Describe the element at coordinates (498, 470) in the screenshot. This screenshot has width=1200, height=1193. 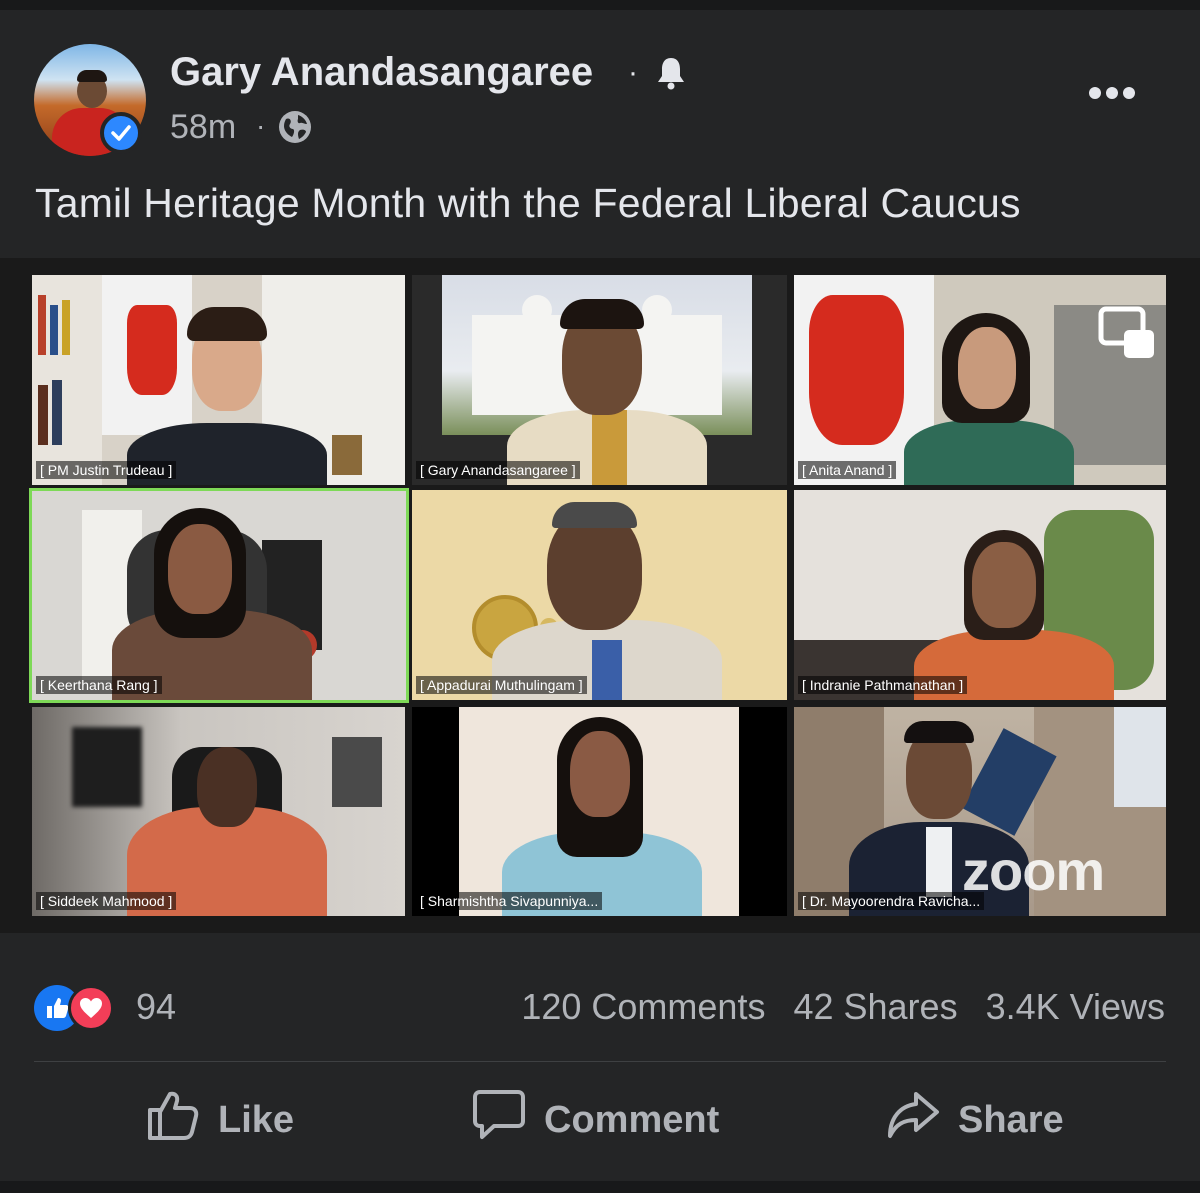
I see `participant-label: [ Gary Anandasangaree ]` at that location.